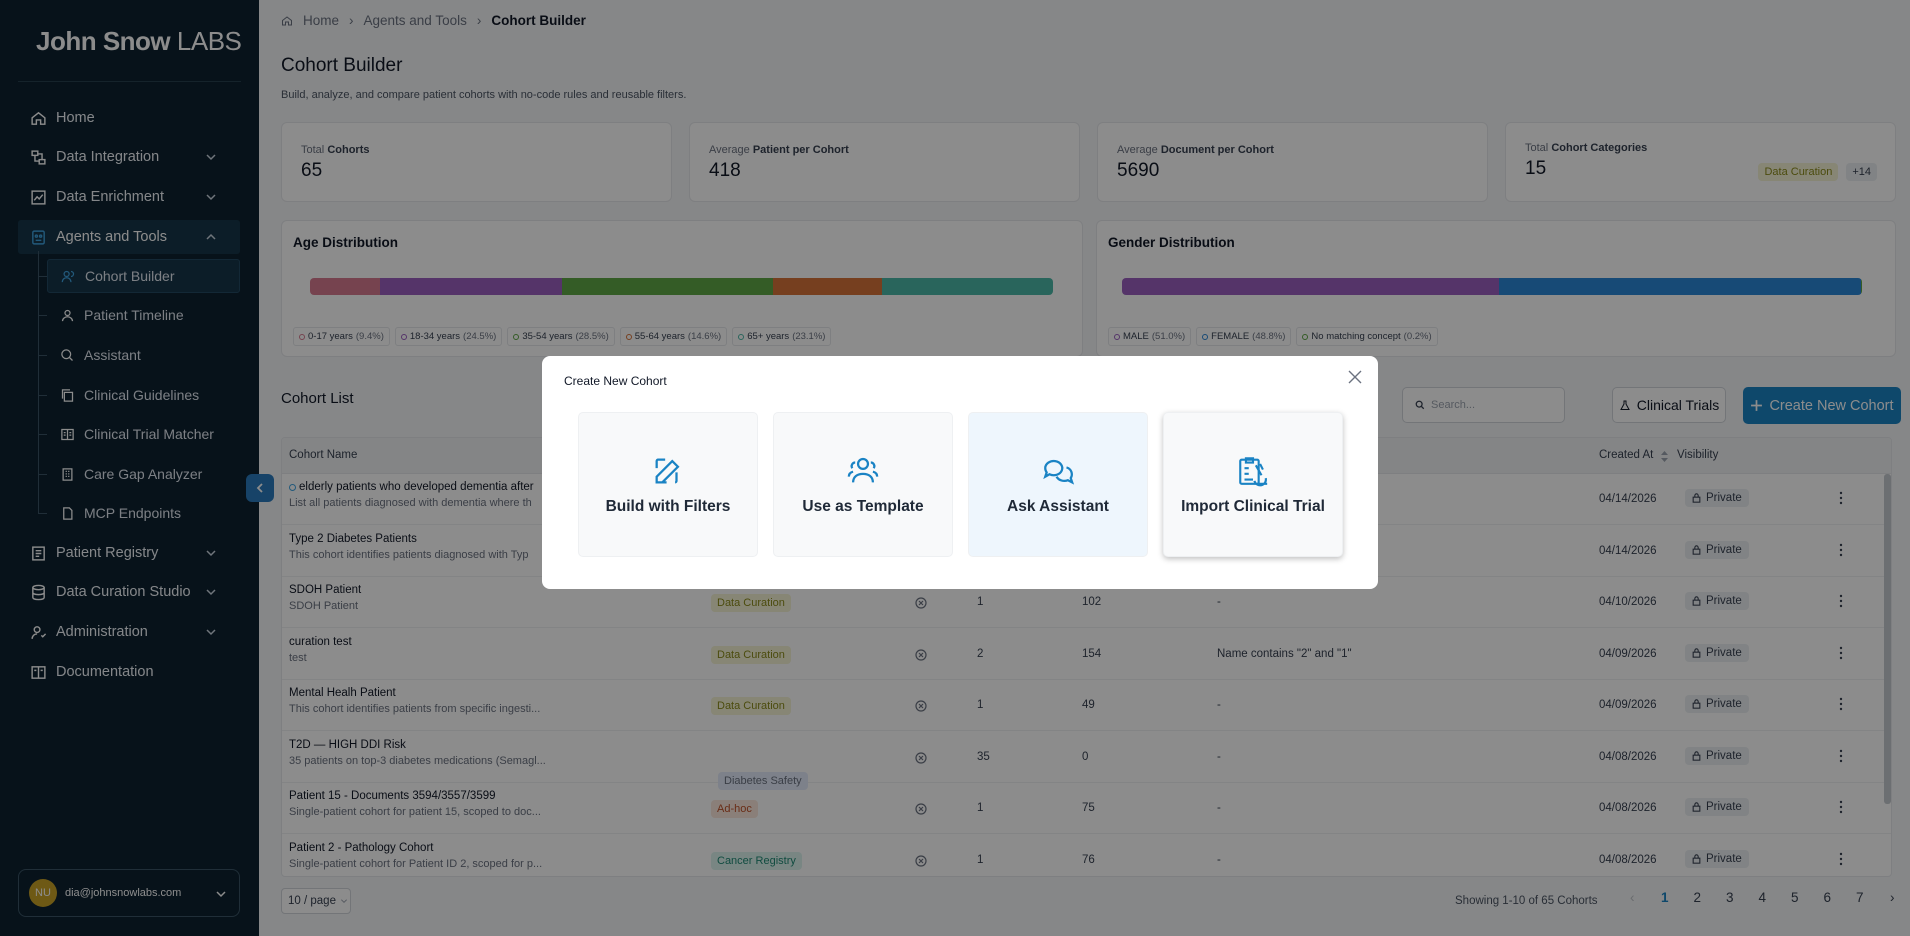 Image resolution: width=1910 pixels, height=936 pixels. What do you see at coordinates (863, 469) in the screenshot?
I see `users-icon` at bounding box center [863, 469].